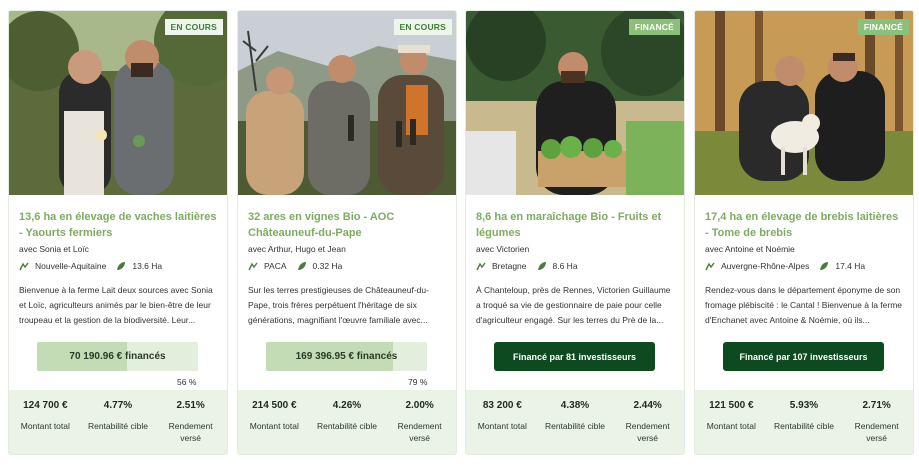 The width and height of the screenshot is (919, 468). I want to click on project-region: Nouvelle-Aquitaine, so click(71, 266).